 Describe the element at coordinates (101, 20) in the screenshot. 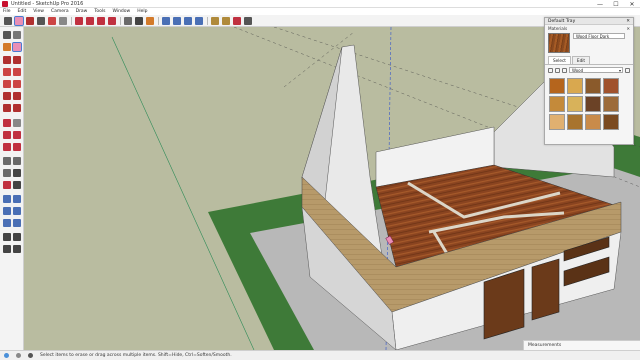

I see `scale-tool-icon` at that location.